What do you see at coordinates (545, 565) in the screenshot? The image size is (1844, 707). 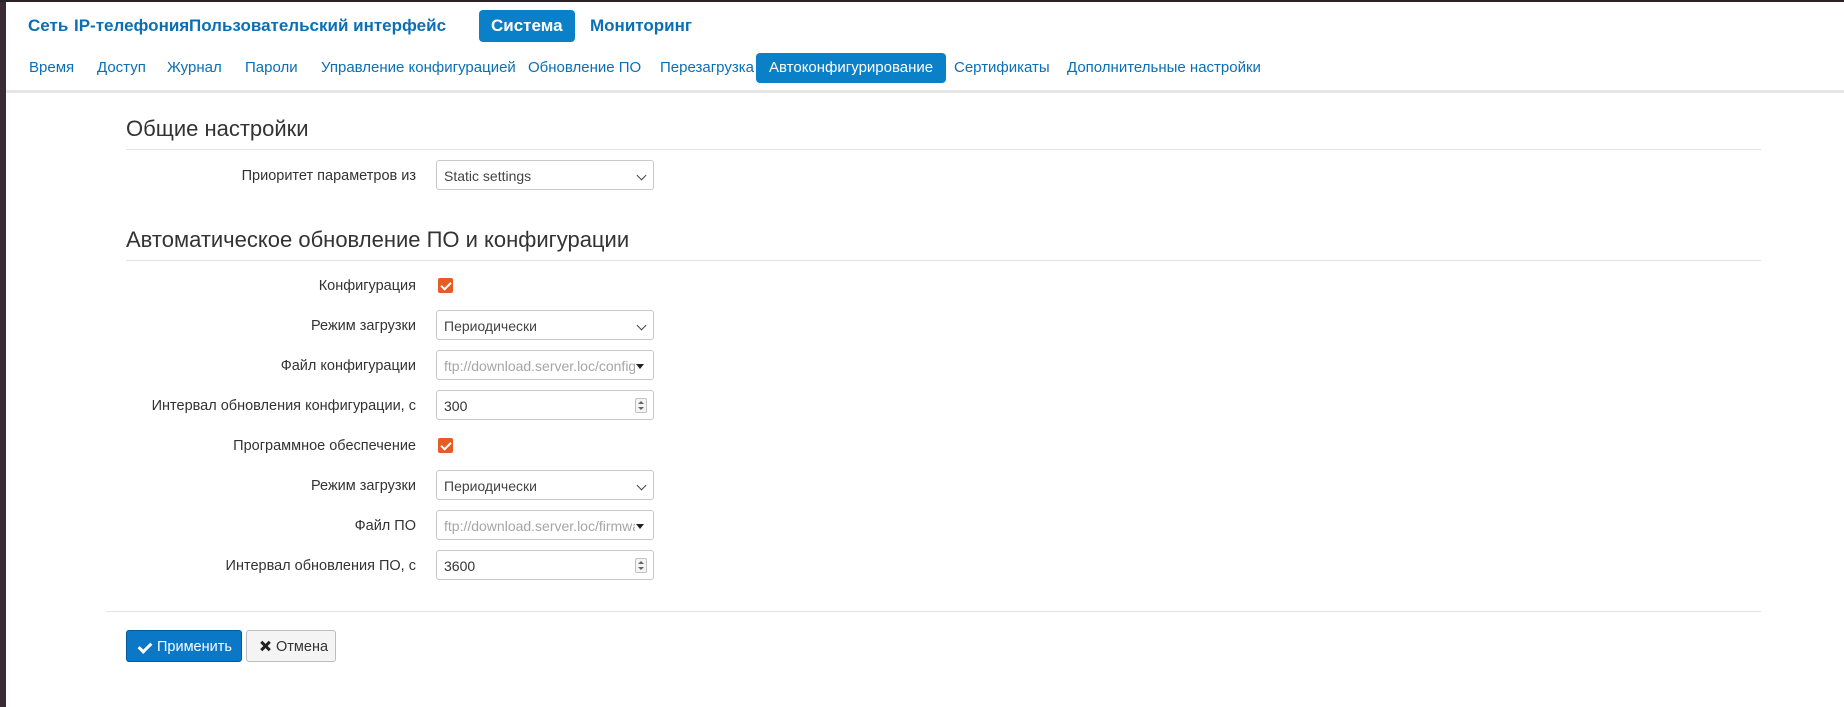 I see `fw-interval-input: 3600` at bounding box center [545, 565].